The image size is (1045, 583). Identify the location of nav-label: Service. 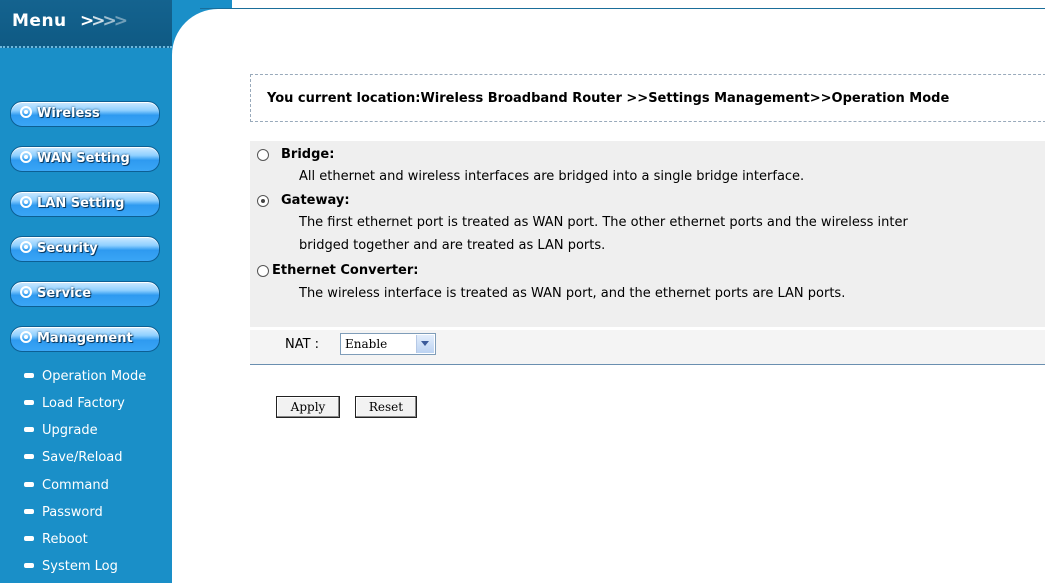
(64, 293).